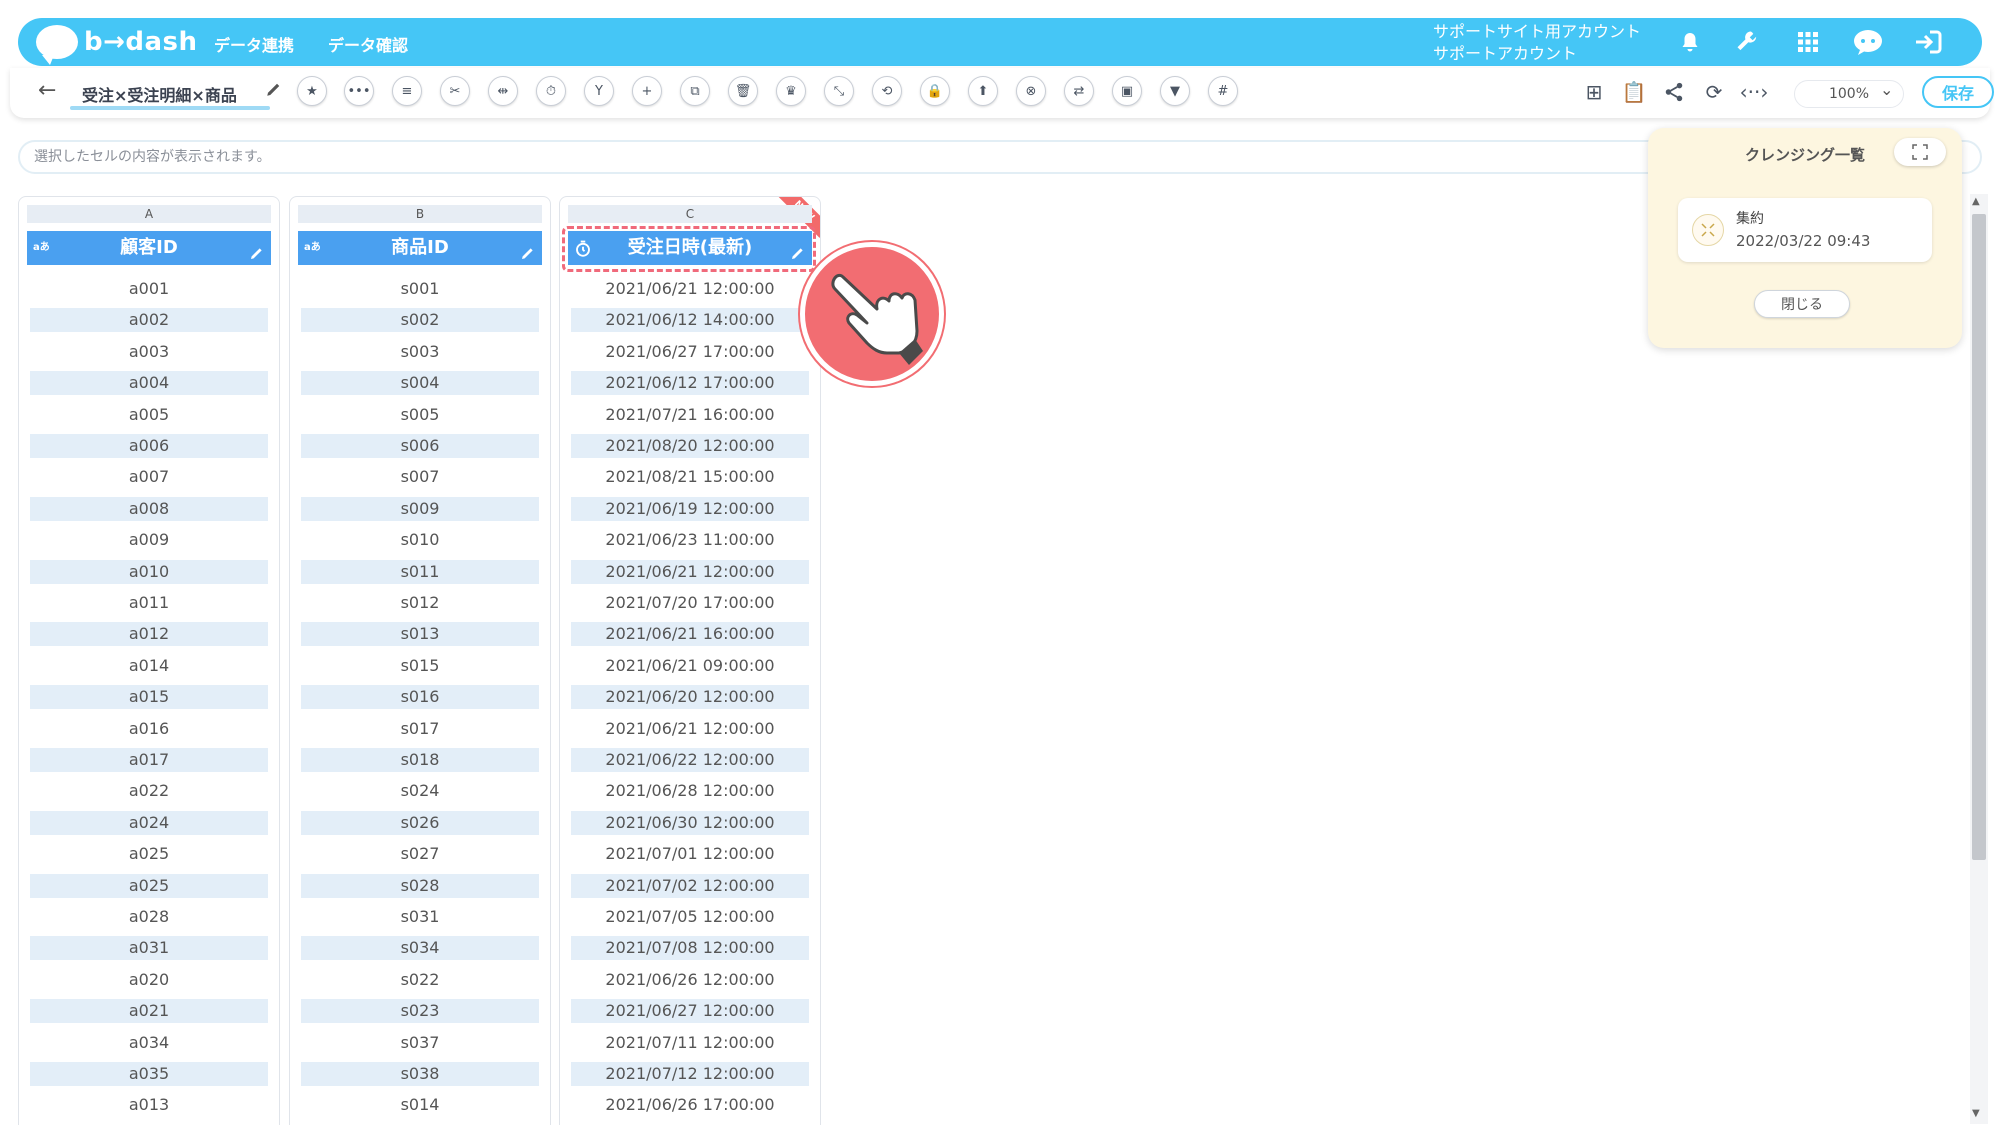 This screenshot has height=1125, width=2000. What do you see at coordinates (420, 854) in the screenshot?
I see `table-cell: s027` at bounding box center [420, 854].